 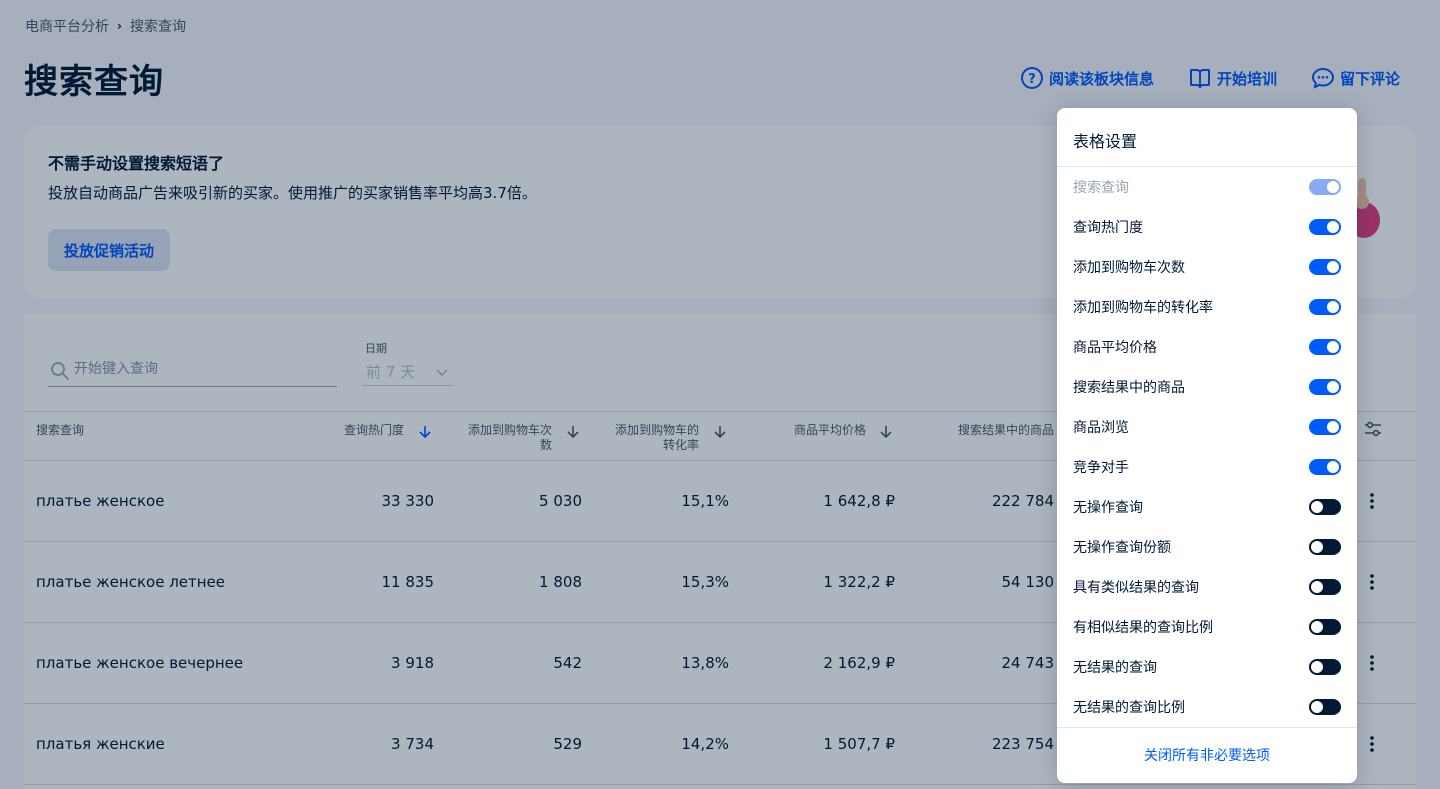 I want to click on settings-option: 添加到购物车次数, so click(x=1207, y=267).